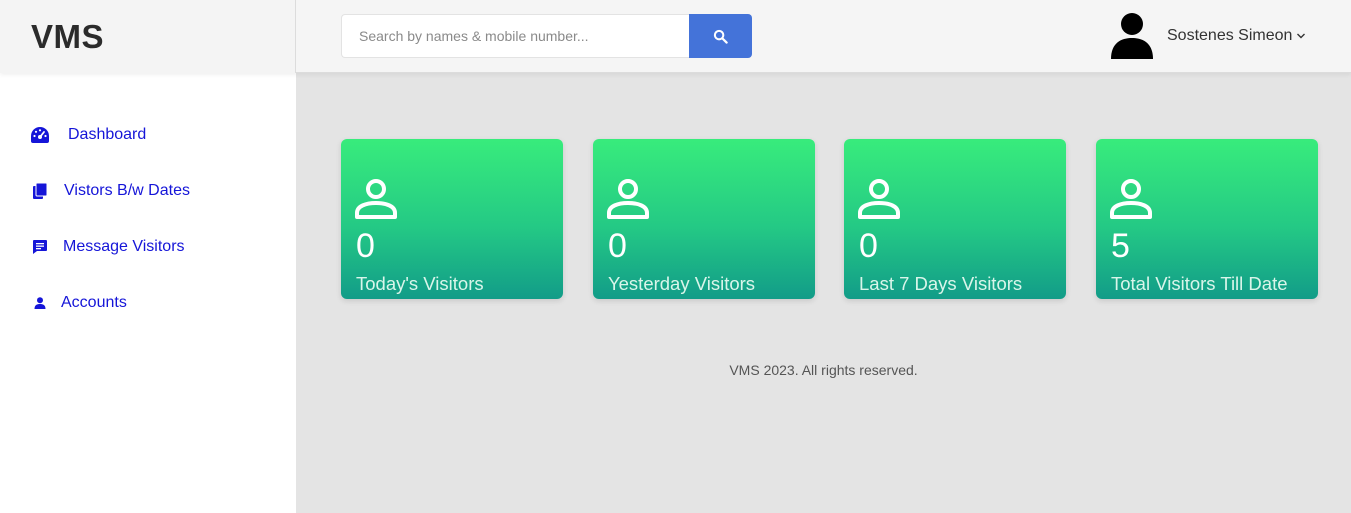  Describe the element at coordinates (127, 190) in the screenshot. I see `sidebar-item-label: Vistors B/w Dates` at that location.